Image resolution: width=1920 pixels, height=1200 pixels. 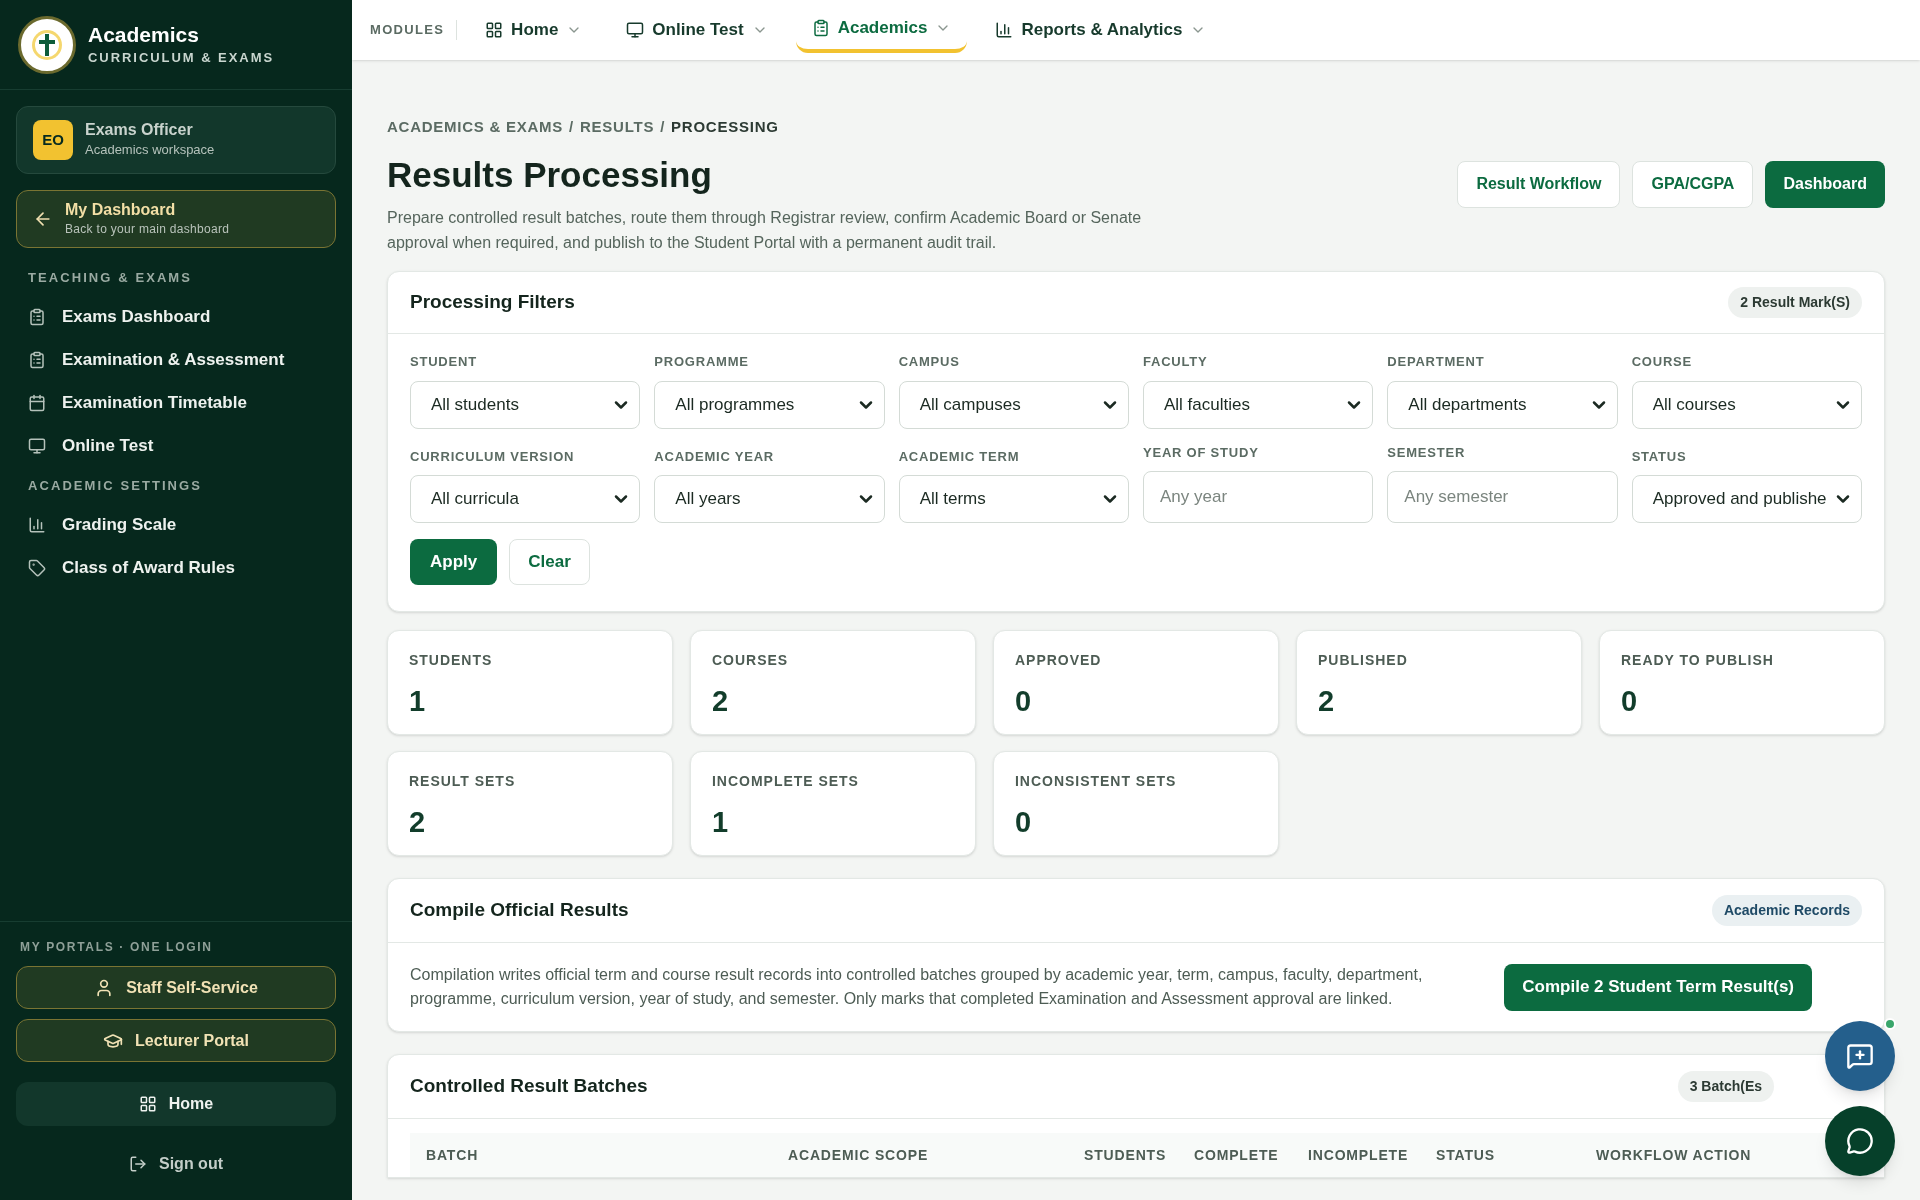 What do you see at coordinates (1659, 456) in the screenshot?
I see `filter-label: STATUS` at bounding box center [1659, 456].